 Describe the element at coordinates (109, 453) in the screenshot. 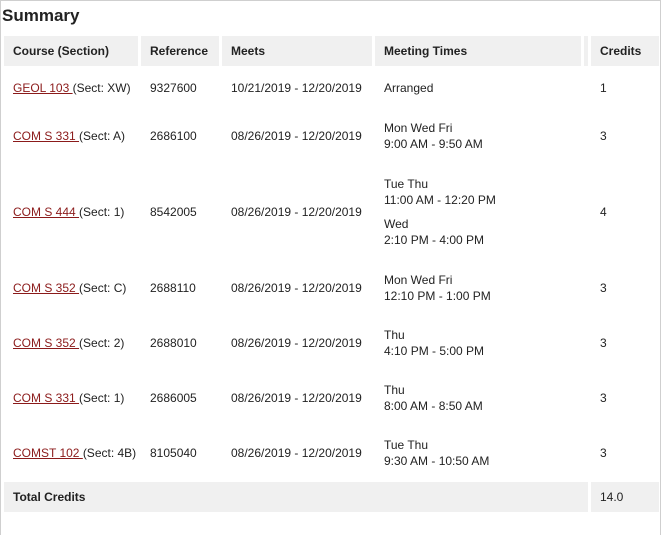

I see `section-label: (Sect: 4B)` at that location.